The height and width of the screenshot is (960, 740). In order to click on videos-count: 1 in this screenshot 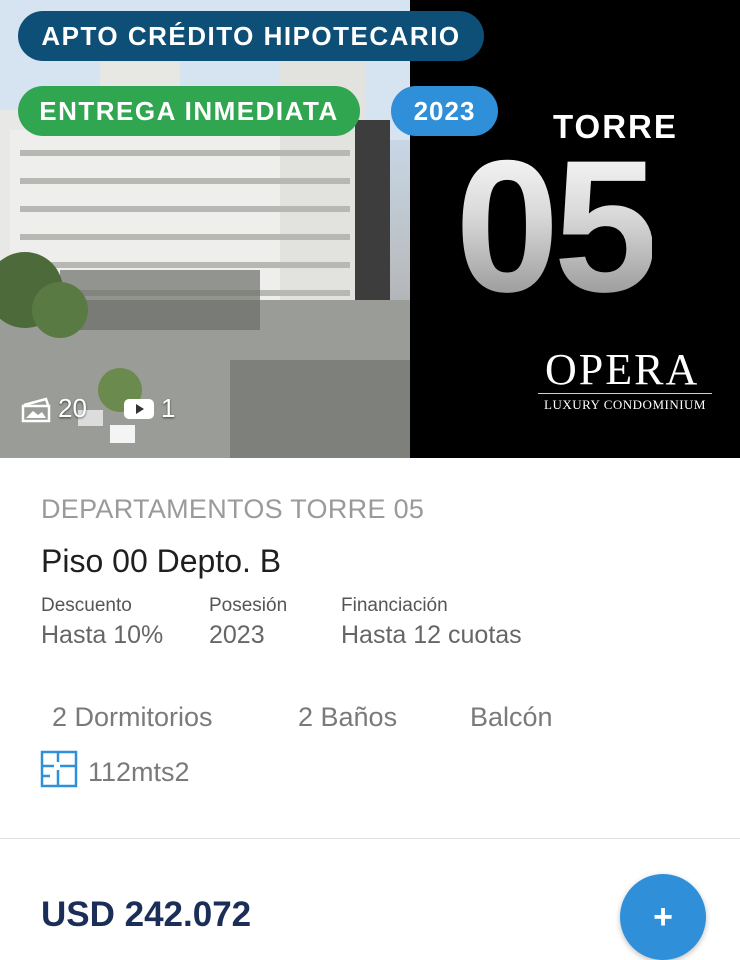, I will do `click(168, 408)`.